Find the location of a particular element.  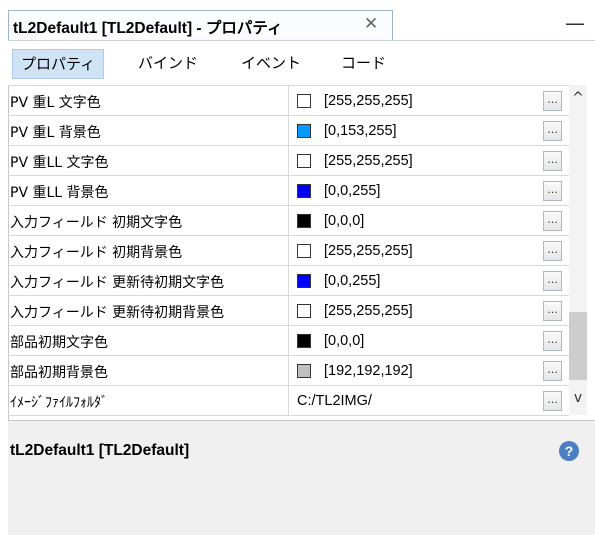

tab-title: tL2Default1 [TL2Default] - プロパティ is located at coordinates (148, 28).